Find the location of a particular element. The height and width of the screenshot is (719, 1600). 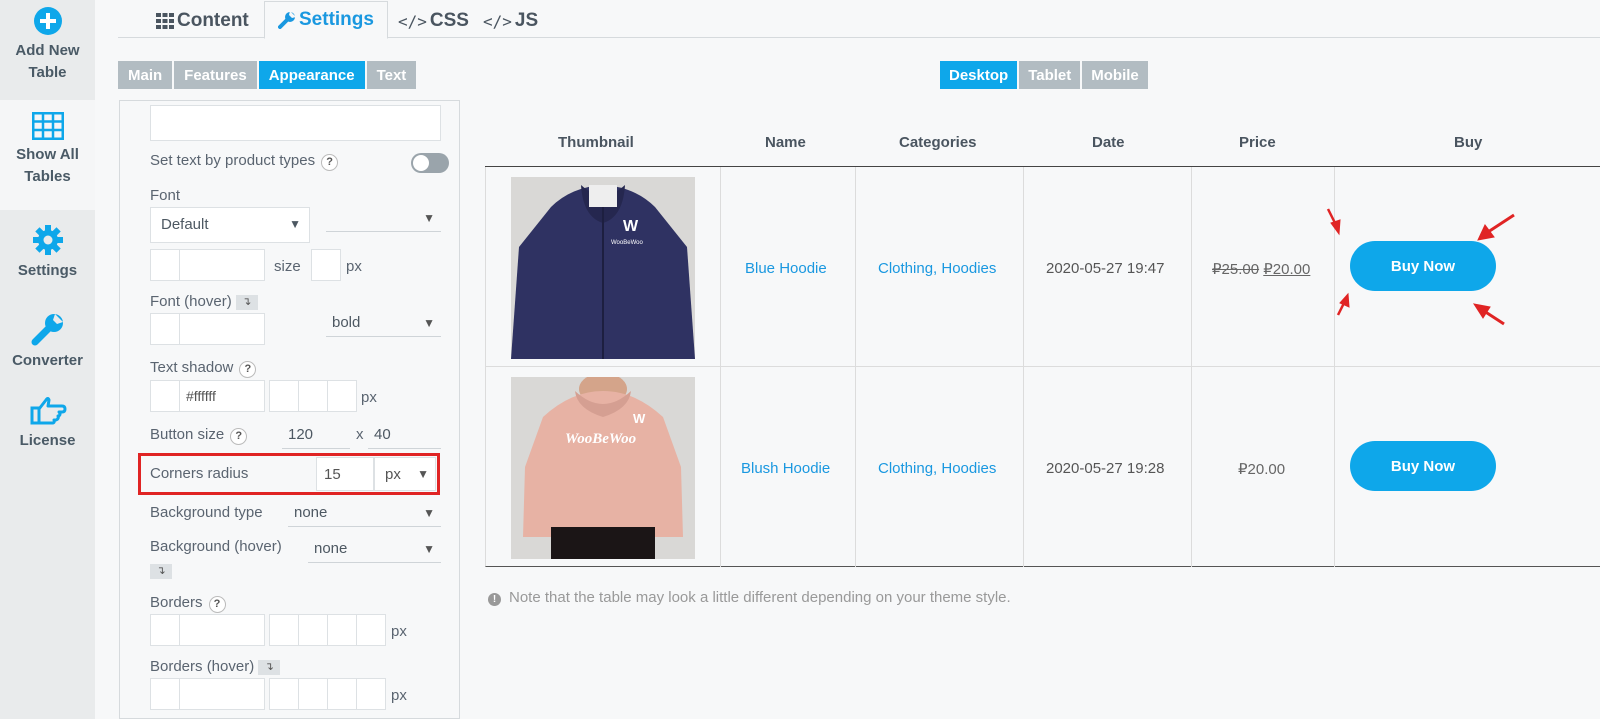

settings-subtabs: Main Features Appearance Text is located at coordinates (268, 75).